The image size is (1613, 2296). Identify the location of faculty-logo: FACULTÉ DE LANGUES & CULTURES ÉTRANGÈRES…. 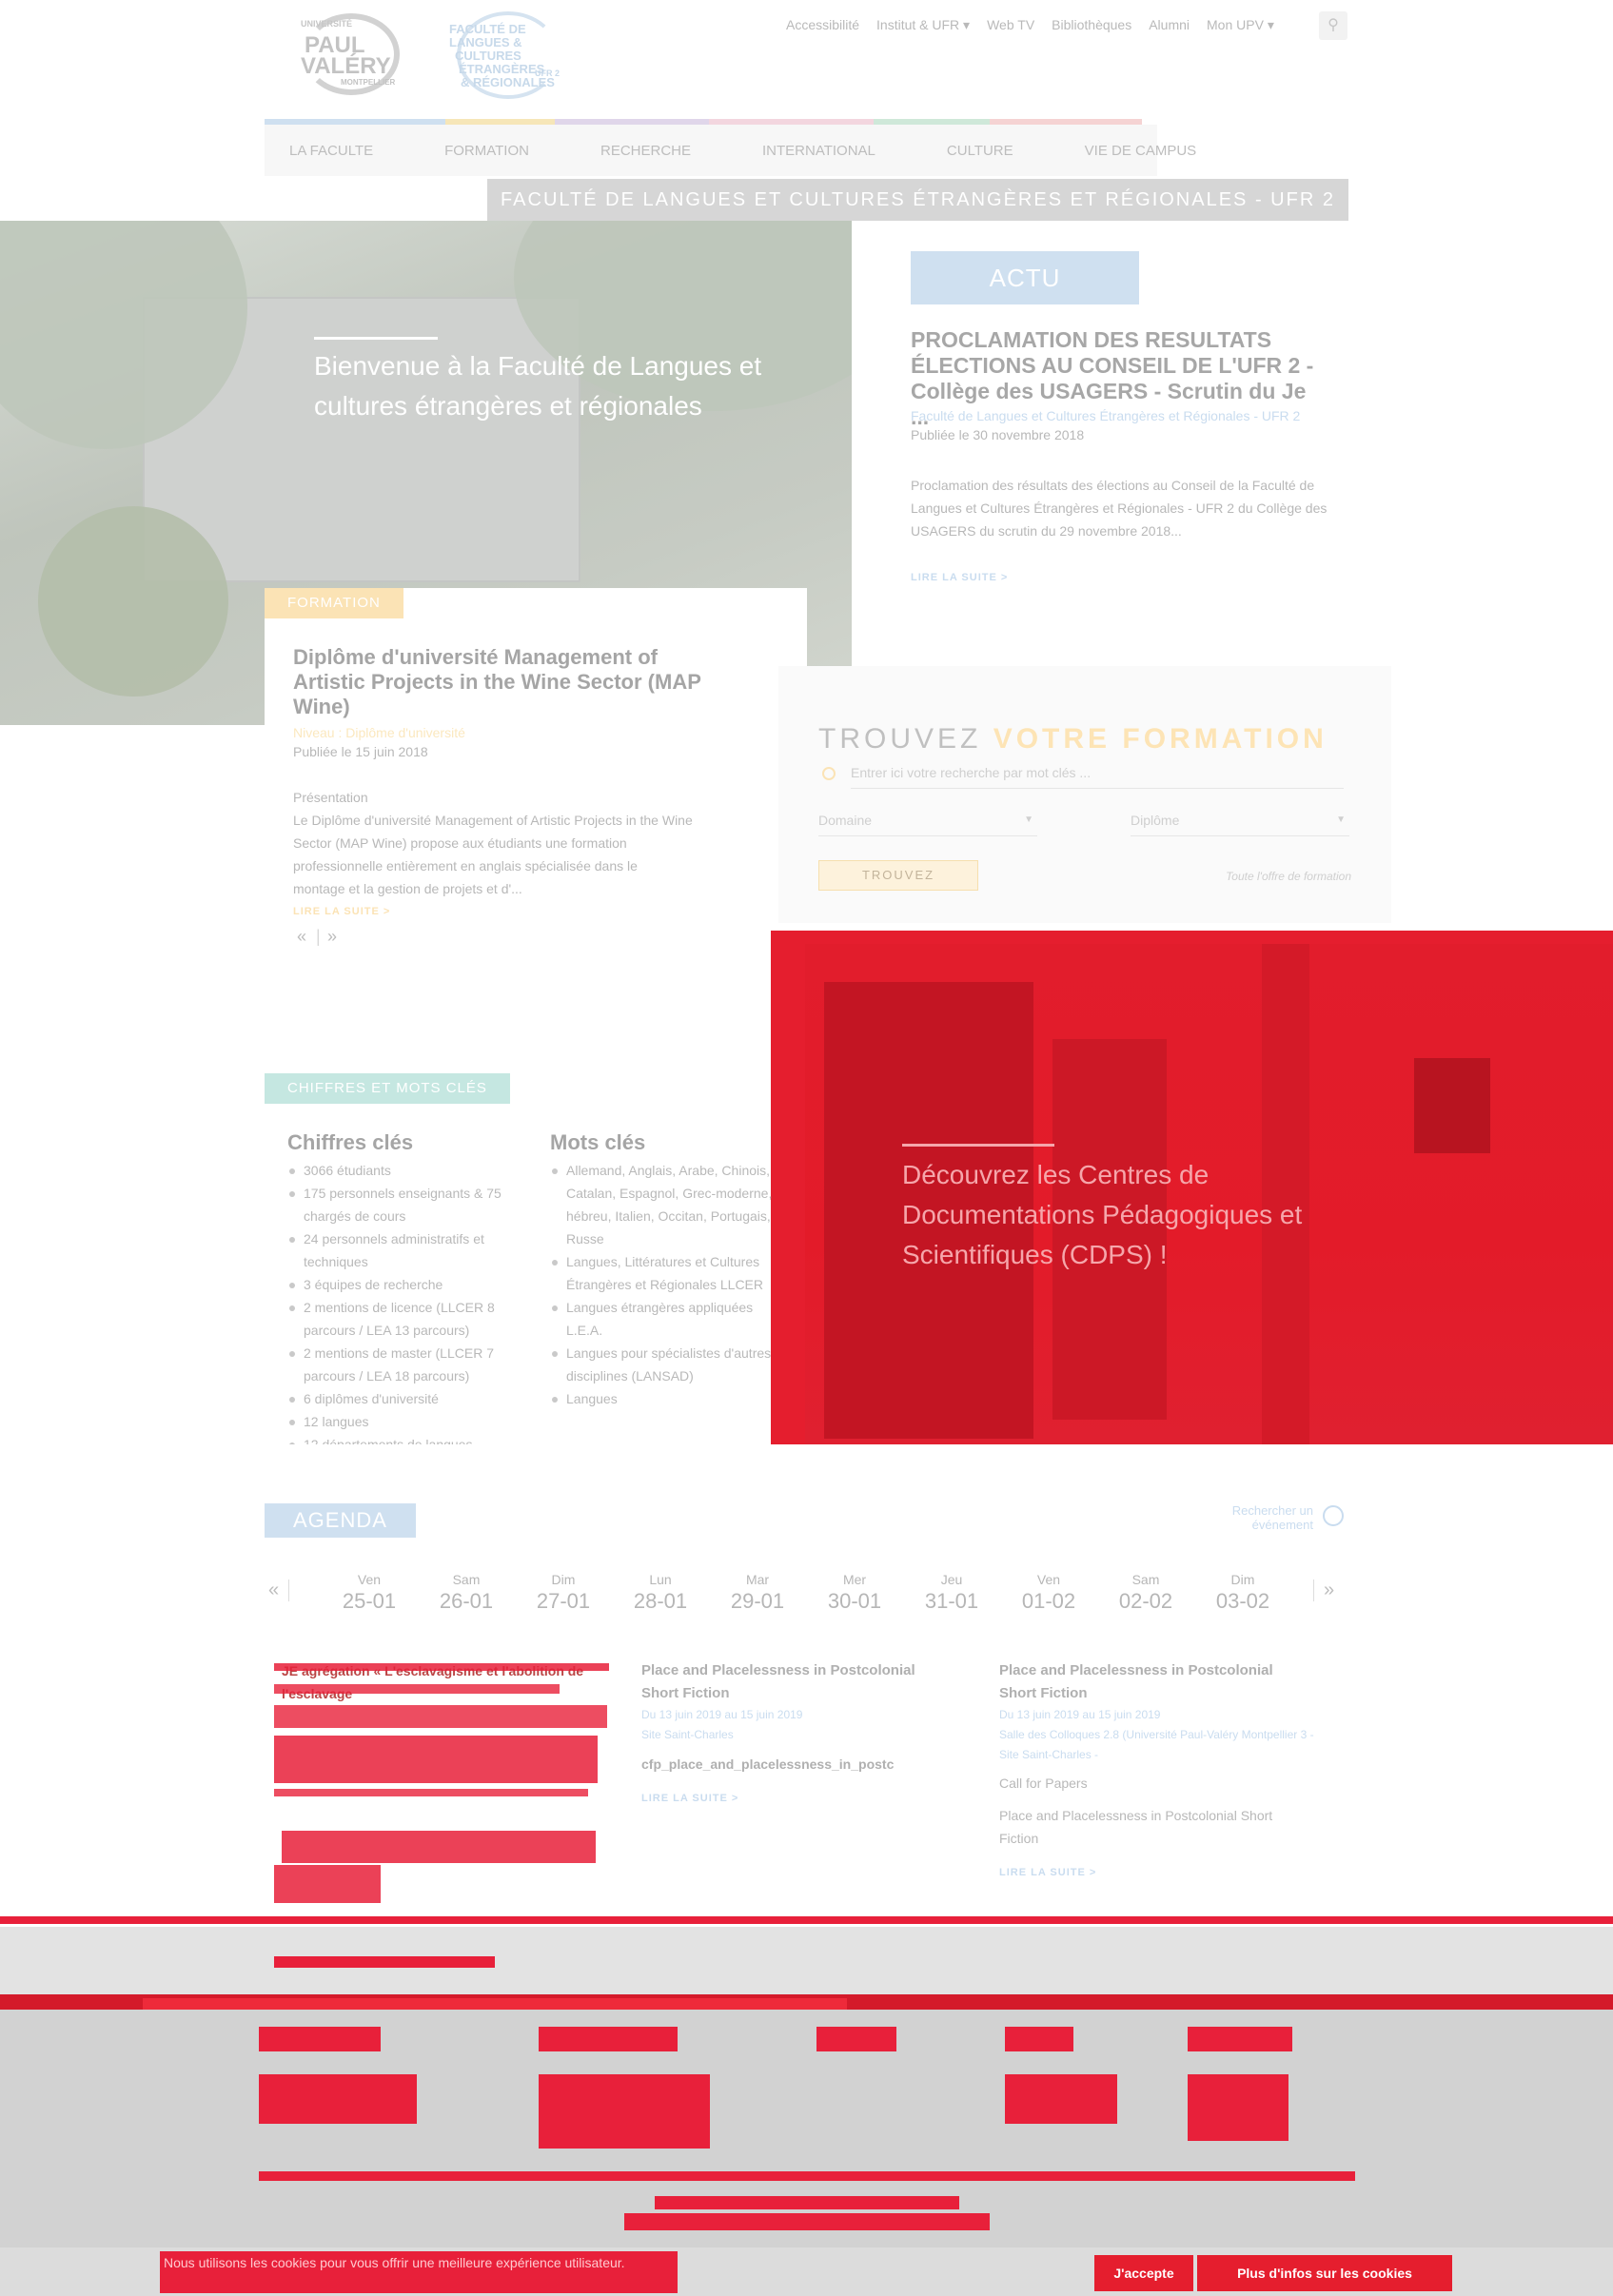
(504, 55).